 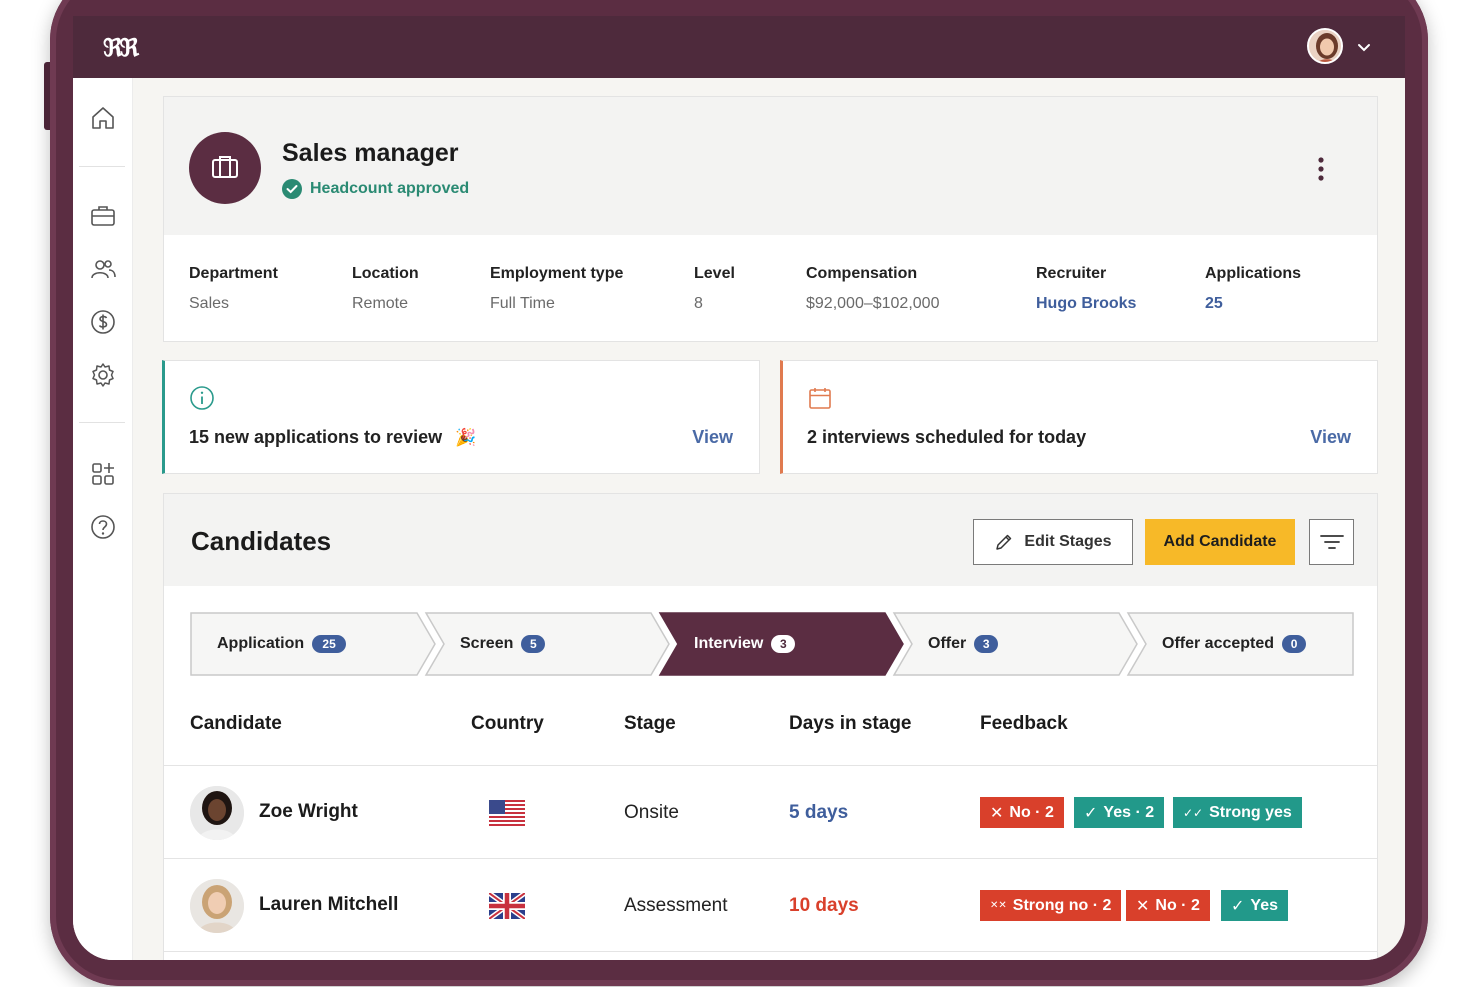 I want to click on alert-message-text: 15 new applications to review, so click(x=316, y=437).